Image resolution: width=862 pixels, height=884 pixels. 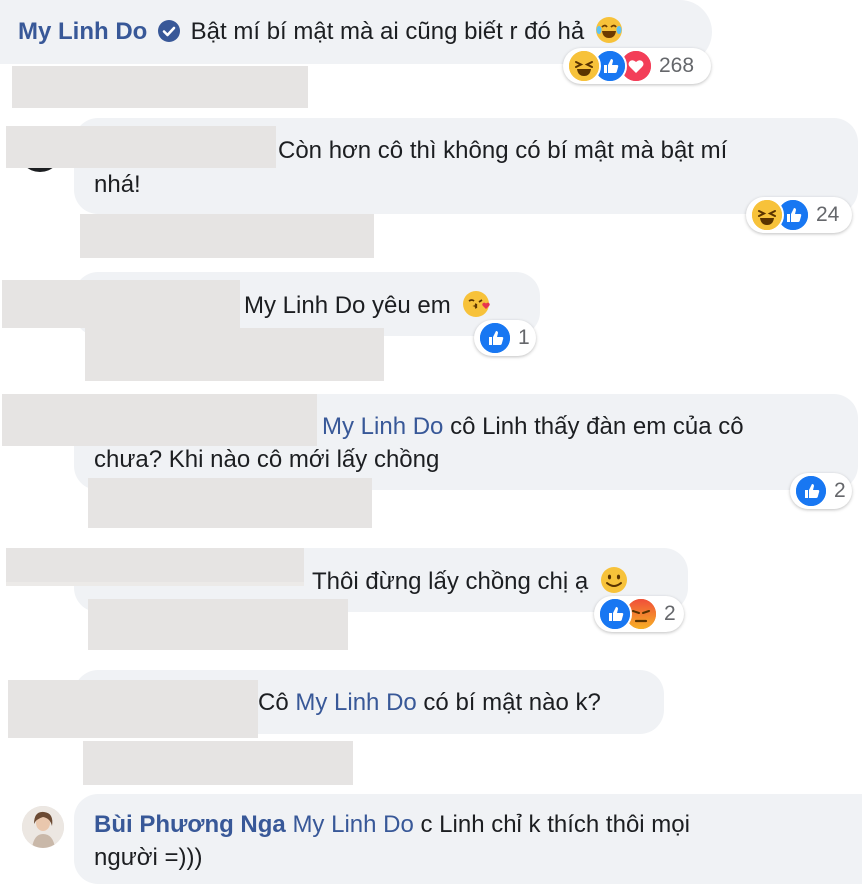 I want to click on smiling-face-emoji-icon, so click(x=614, y=580).